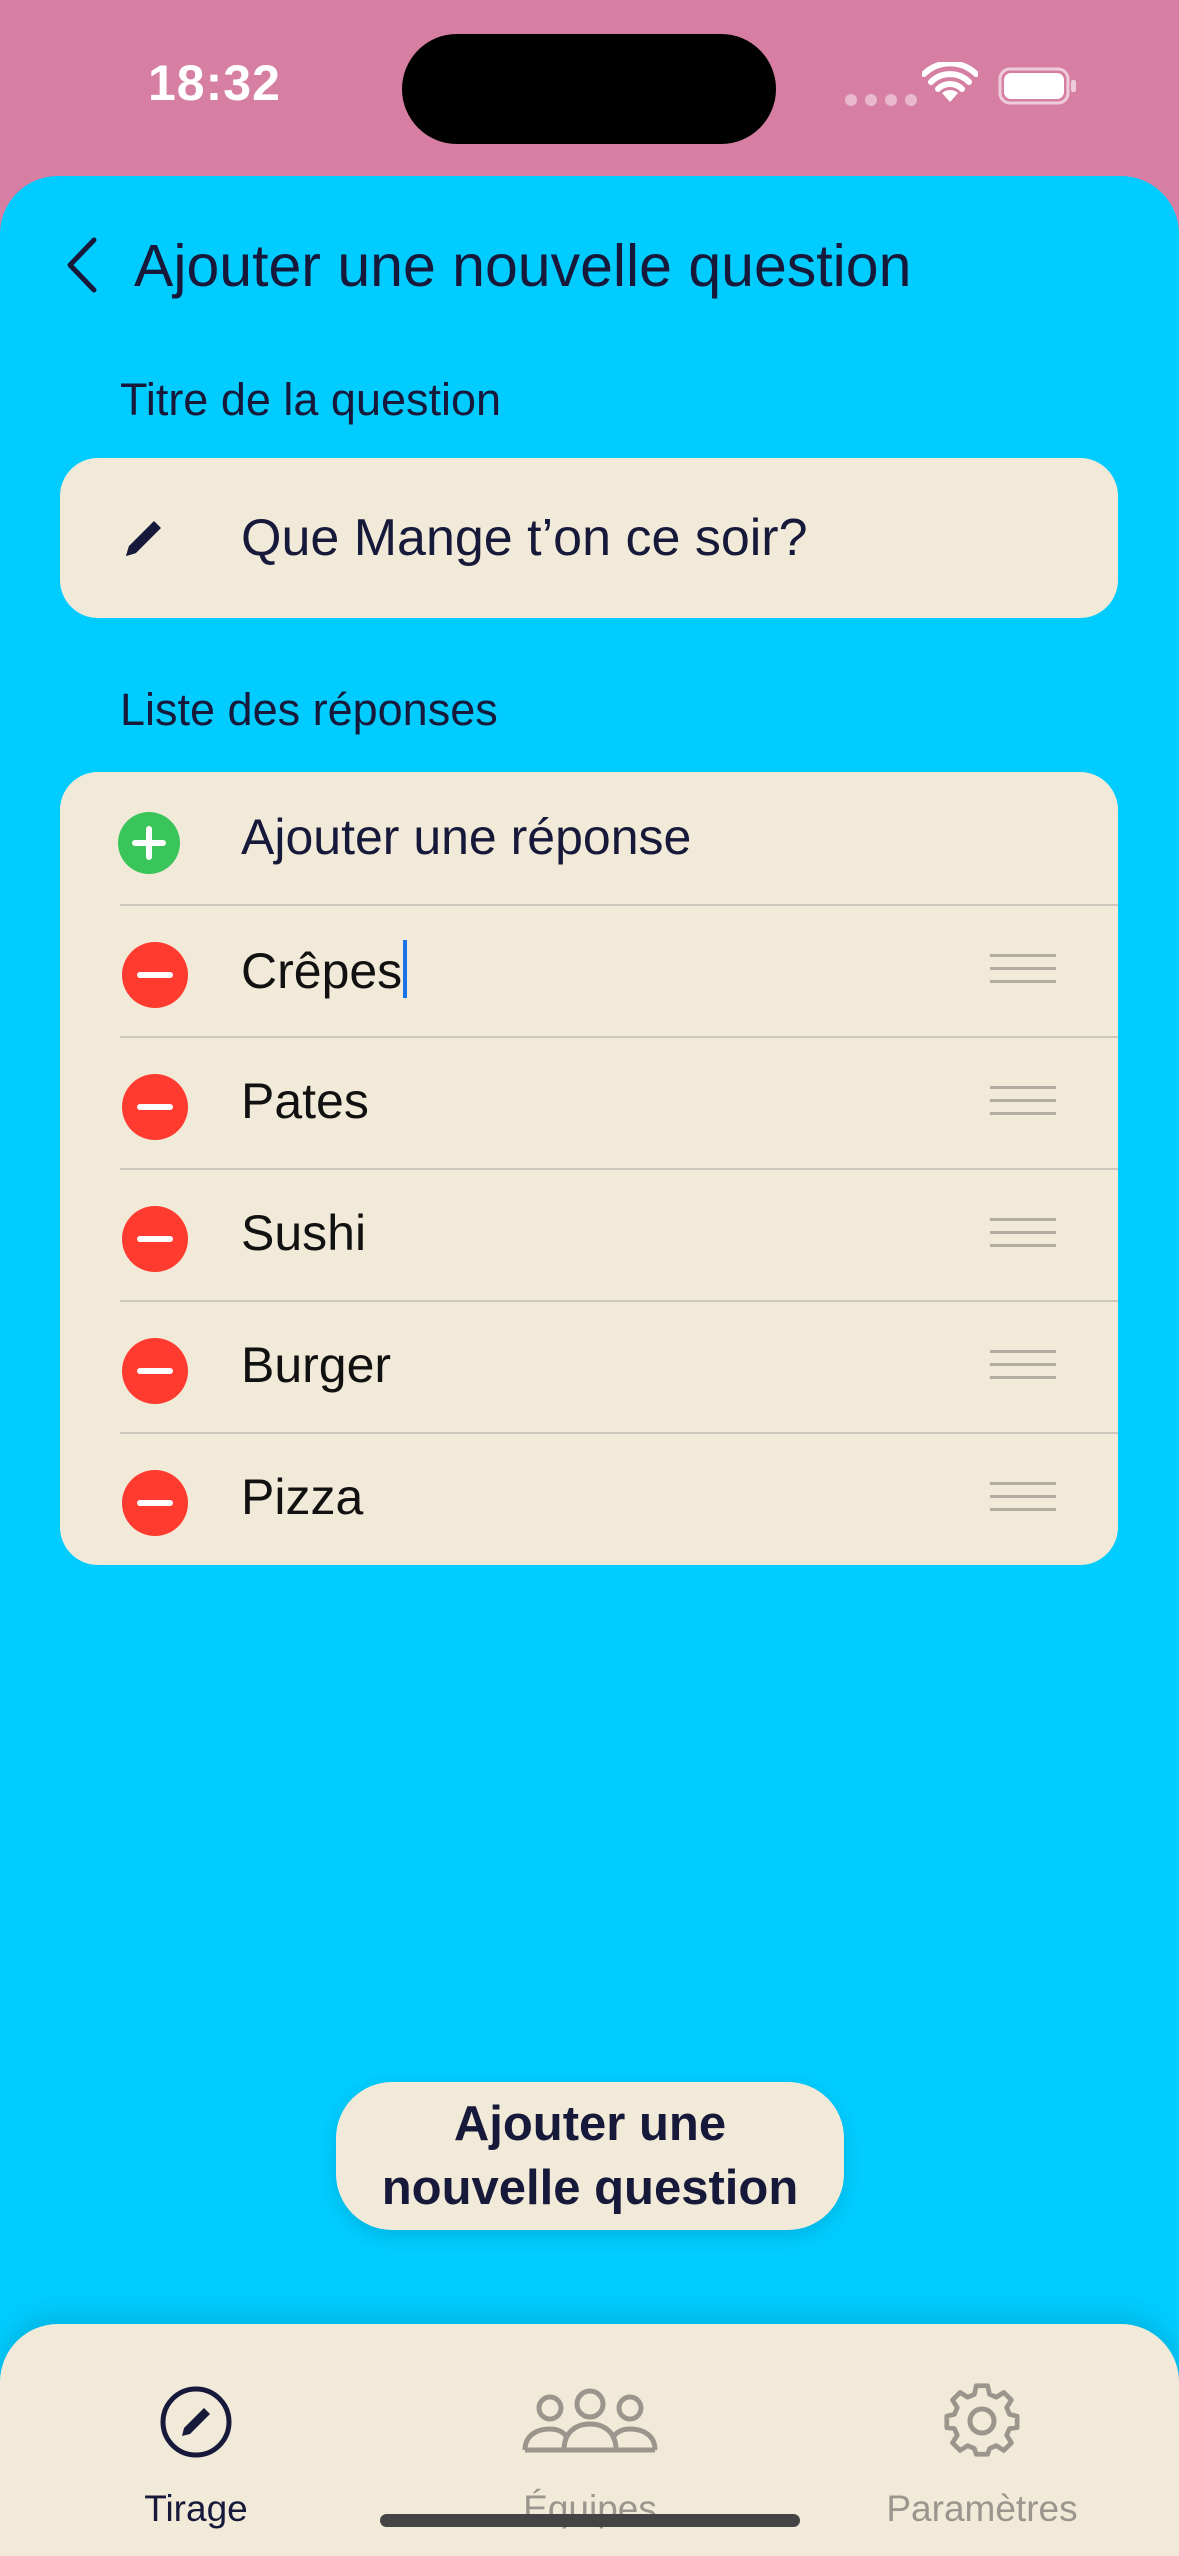  I want to click on tab-tirage: Tirage, so click(196, 2426).